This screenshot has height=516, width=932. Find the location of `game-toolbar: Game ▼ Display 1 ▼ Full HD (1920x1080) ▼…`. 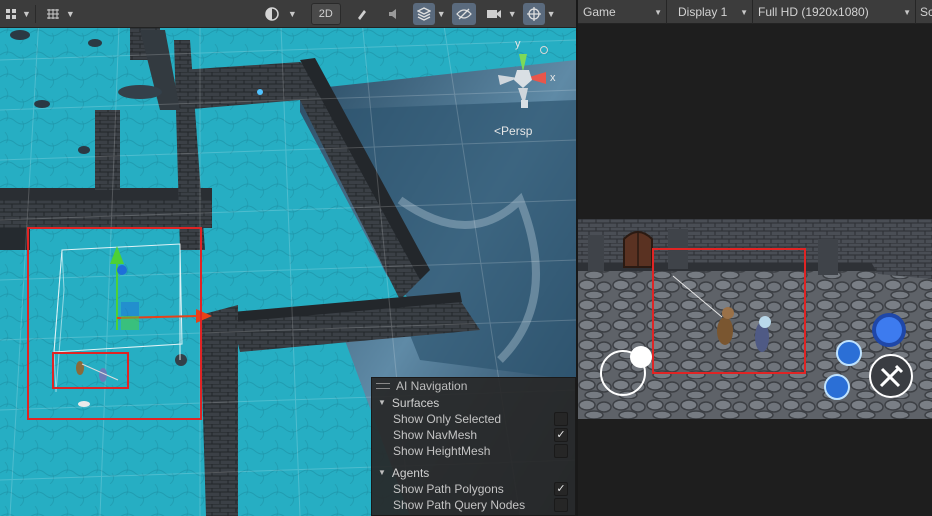

game-toolbar: Game ▼ Display 1 ▼ Full HD (1920x1080) ▼… is located at coordinates (755, 12).